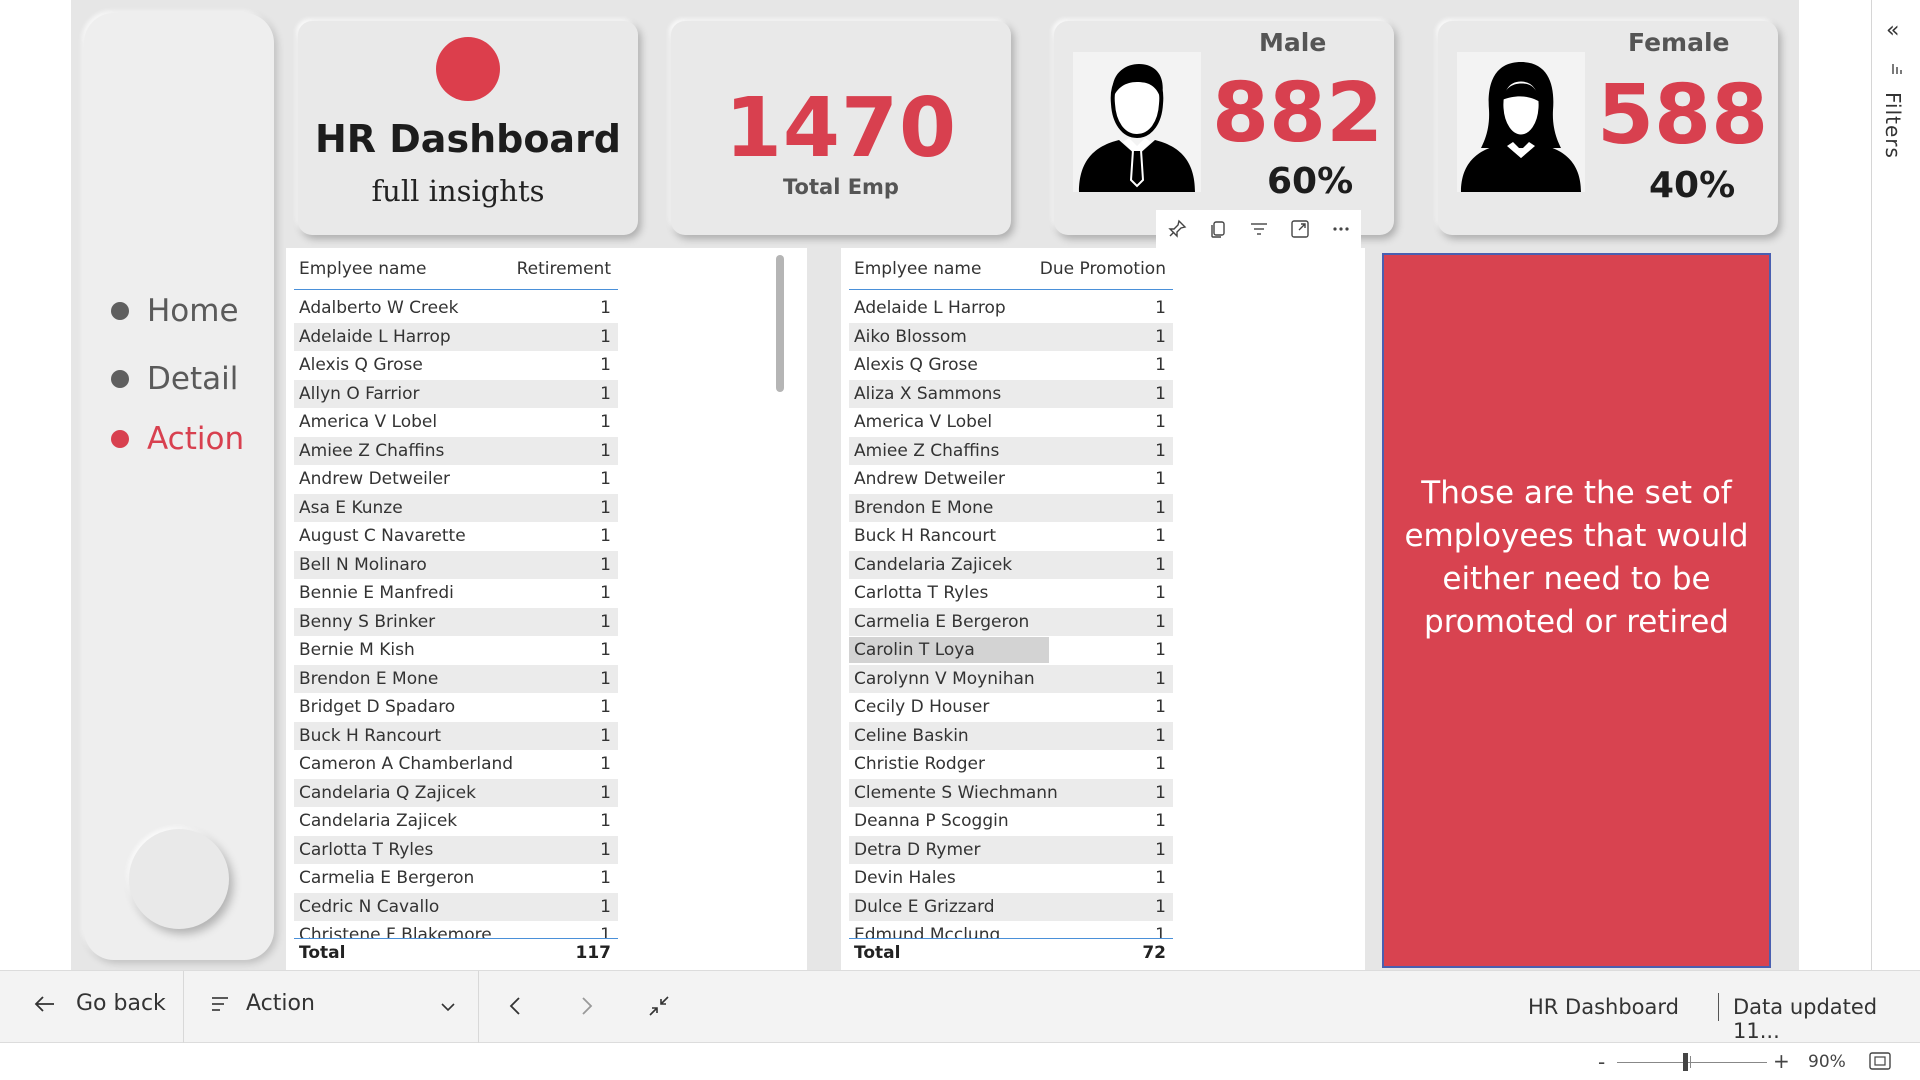  What do you see at coordinates (456, 707) in the screenshot?
I see `table-row: Bridget D Spadaro 1` at bounding box center [456, 707].